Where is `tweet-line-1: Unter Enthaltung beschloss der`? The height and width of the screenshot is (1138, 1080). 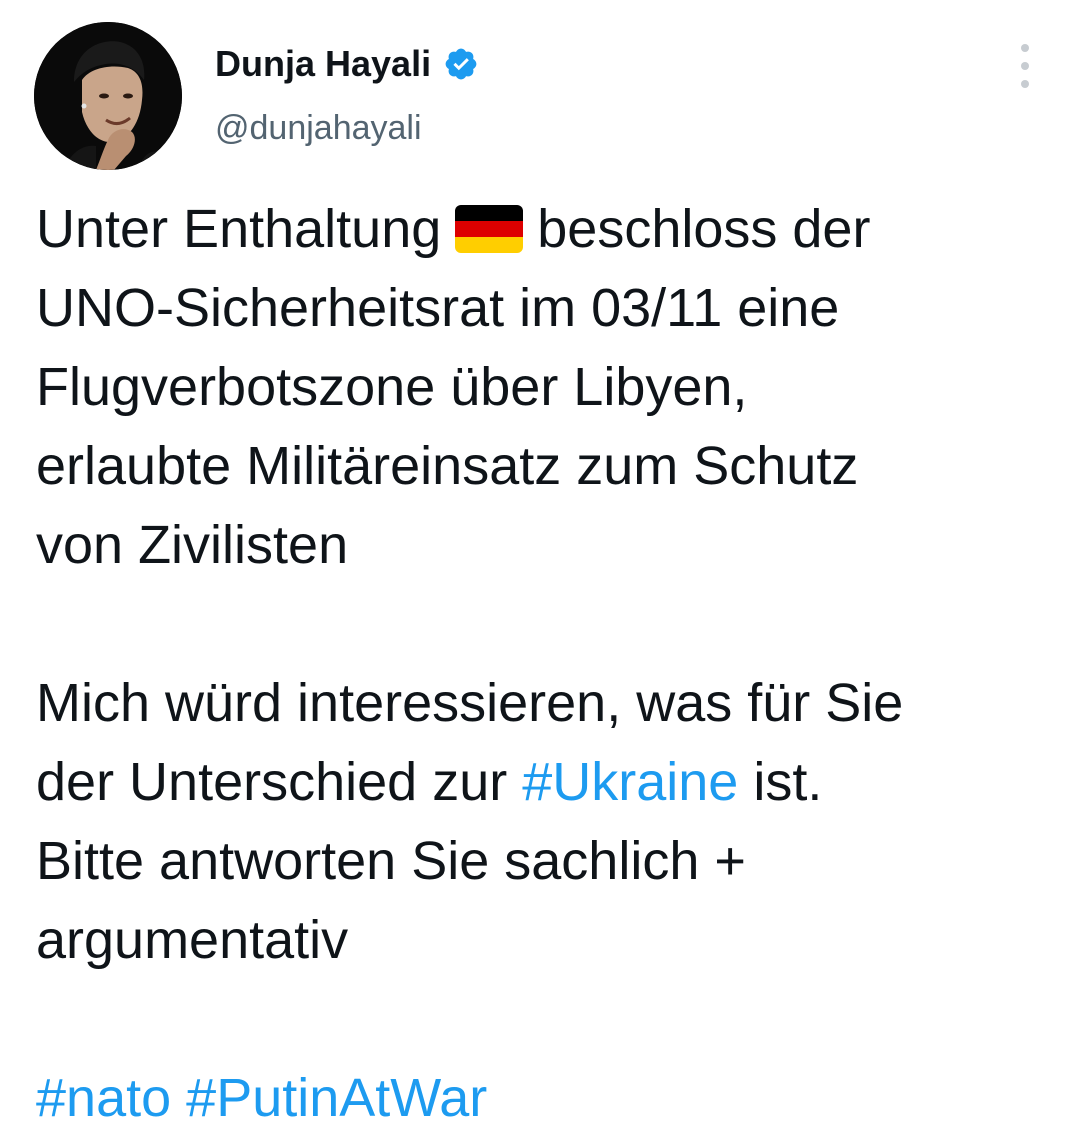
tweet-line-1: Unter Enthaltung beschloss der is located at coordinates (541, 229).